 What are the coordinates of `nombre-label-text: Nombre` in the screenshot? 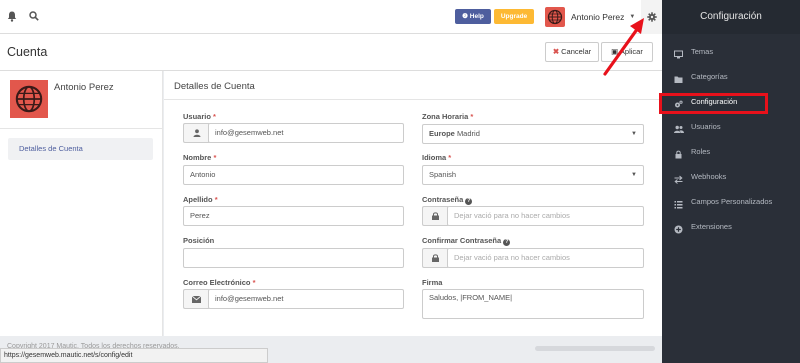 It's located at (197, 157).